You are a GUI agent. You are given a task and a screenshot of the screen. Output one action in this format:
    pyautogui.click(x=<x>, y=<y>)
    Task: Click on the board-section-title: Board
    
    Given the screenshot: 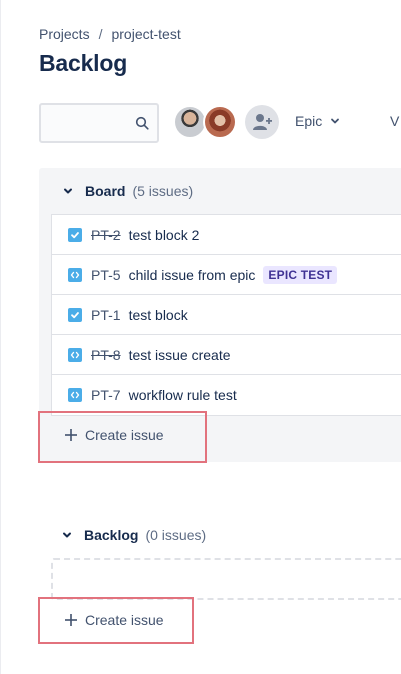 What is the action you would take?
    pyautogui.click(x=105, y=191)
    